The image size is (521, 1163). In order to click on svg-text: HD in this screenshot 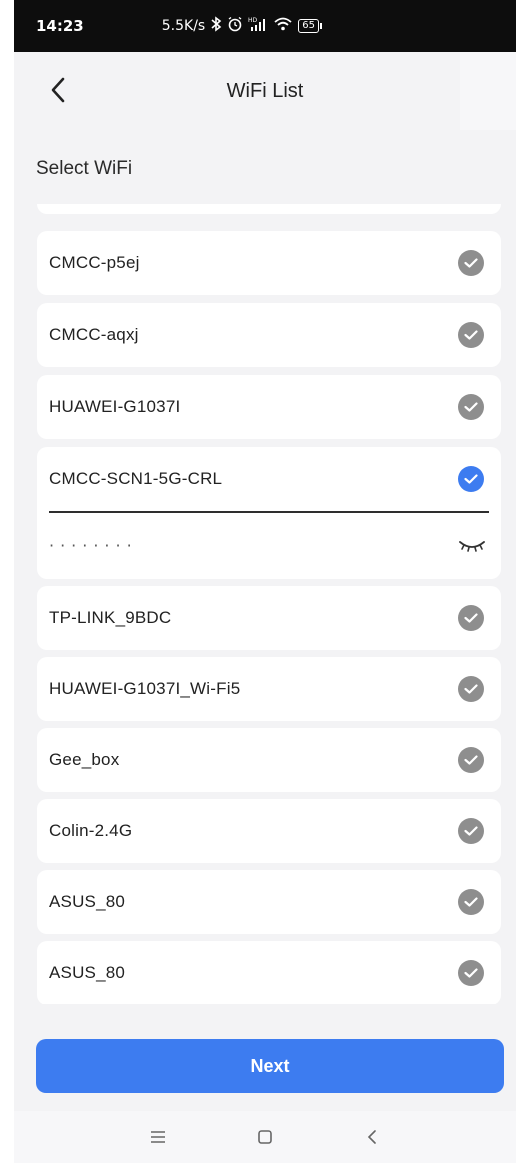, I will do `click(253, 20)`.